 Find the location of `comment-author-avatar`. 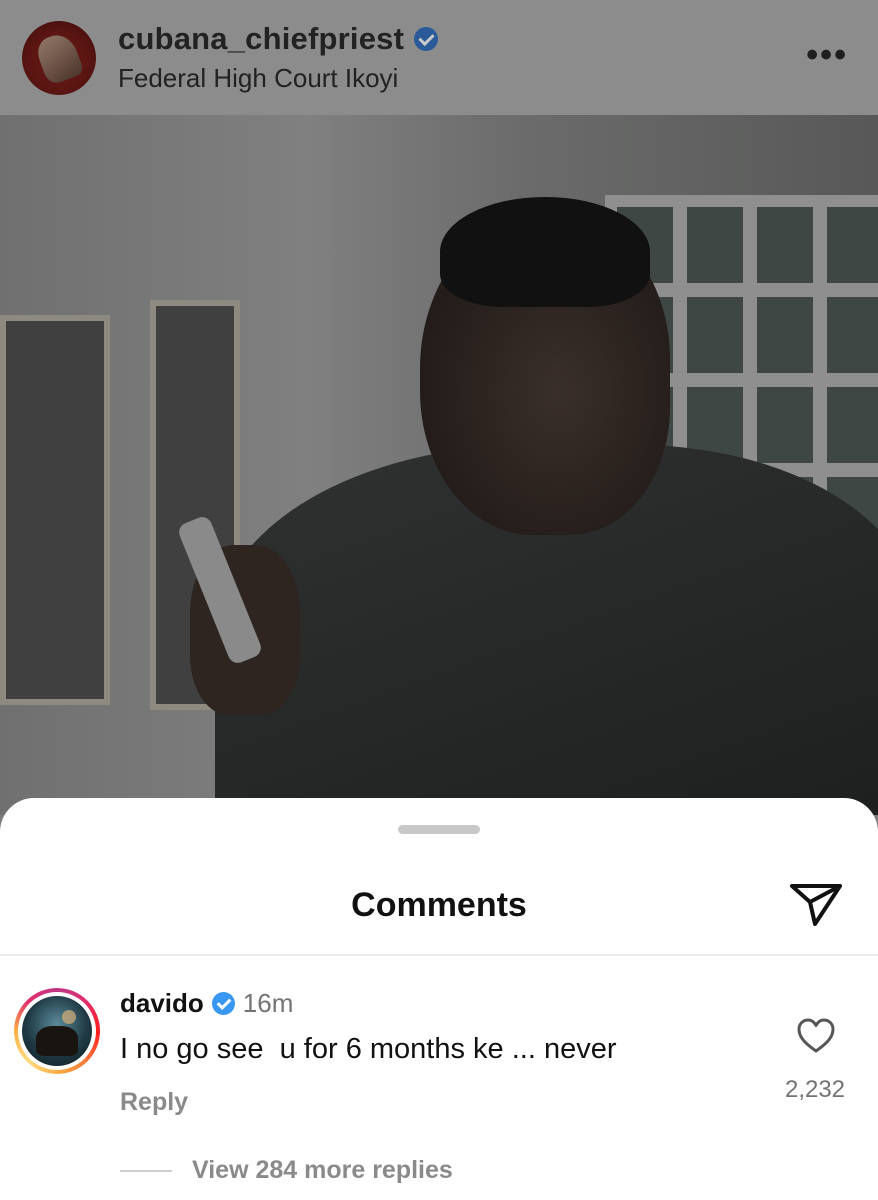

comment-author-avatar is located at coordinates (57, 1031).